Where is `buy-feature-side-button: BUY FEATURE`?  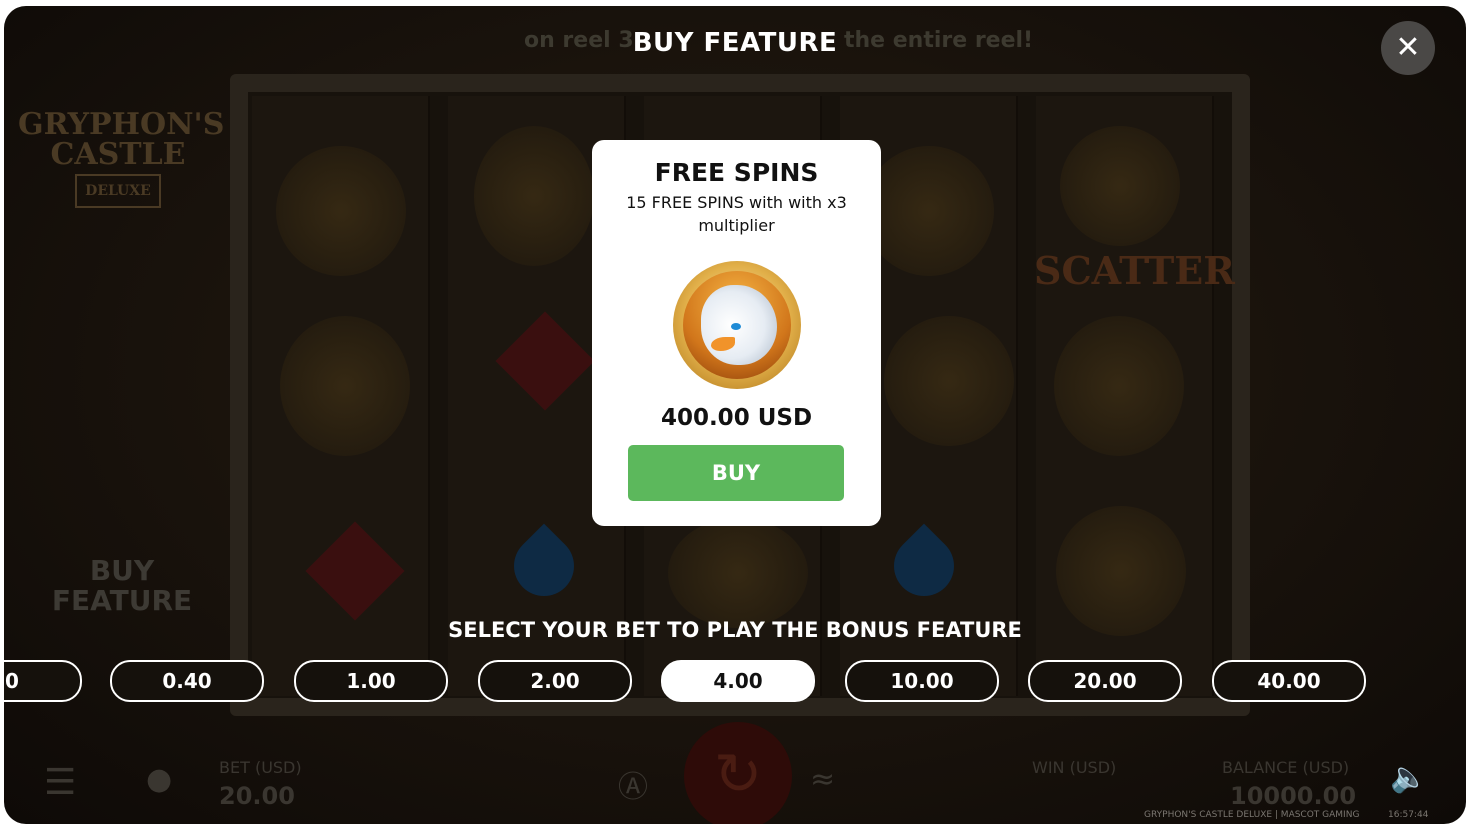 buy-feature-side-button: BUY FEATURE is located at coordinates (122, 586).